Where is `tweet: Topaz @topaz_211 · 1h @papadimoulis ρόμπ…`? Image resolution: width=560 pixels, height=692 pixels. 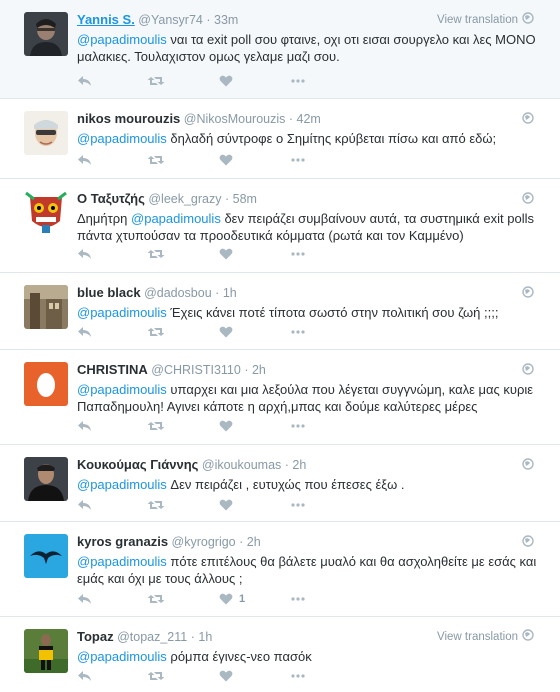 tweet: Topaz @topaz_211 · 1h @papadimoulis ρόμπ… is located at coordinates (280, 654).